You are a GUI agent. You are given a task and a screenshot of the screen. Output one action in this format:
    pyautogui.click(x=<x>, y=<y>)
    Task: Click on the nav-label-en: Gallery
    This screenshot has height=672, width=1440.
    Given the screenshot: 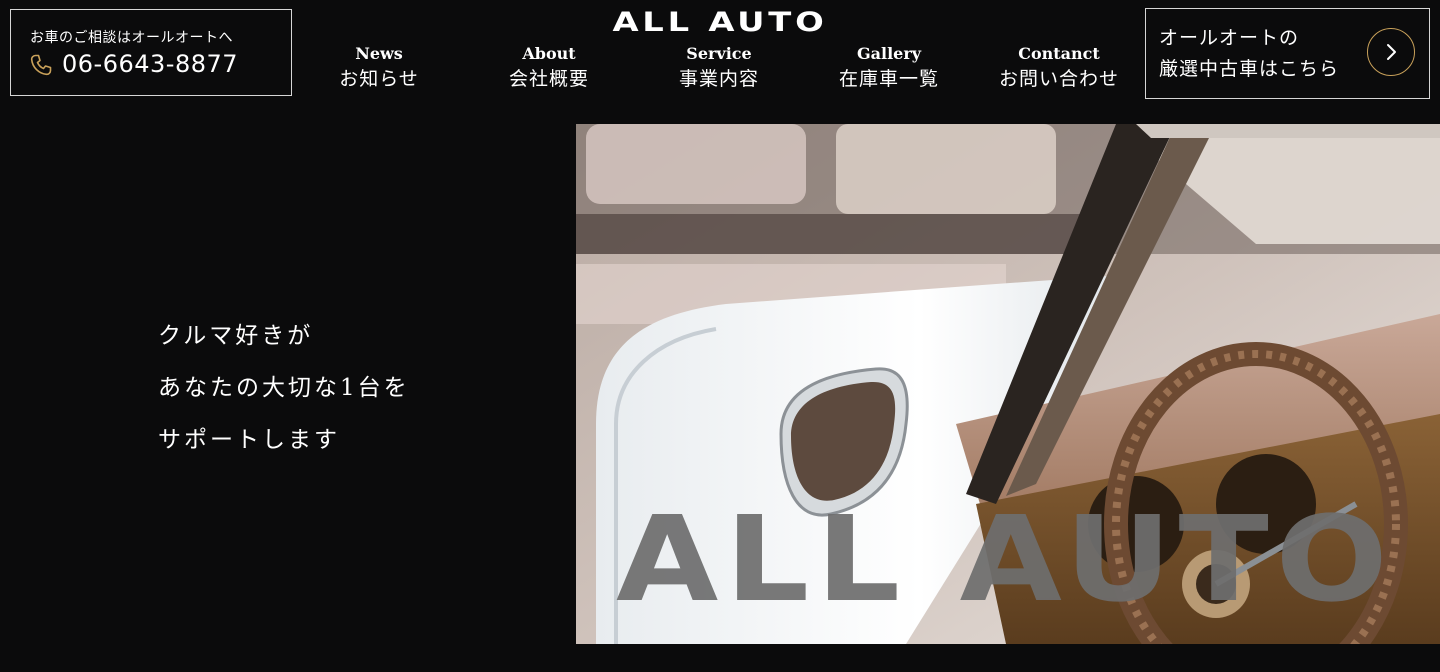 What is the action you would take?
    pyautogui.click(x=889, y=53)
    